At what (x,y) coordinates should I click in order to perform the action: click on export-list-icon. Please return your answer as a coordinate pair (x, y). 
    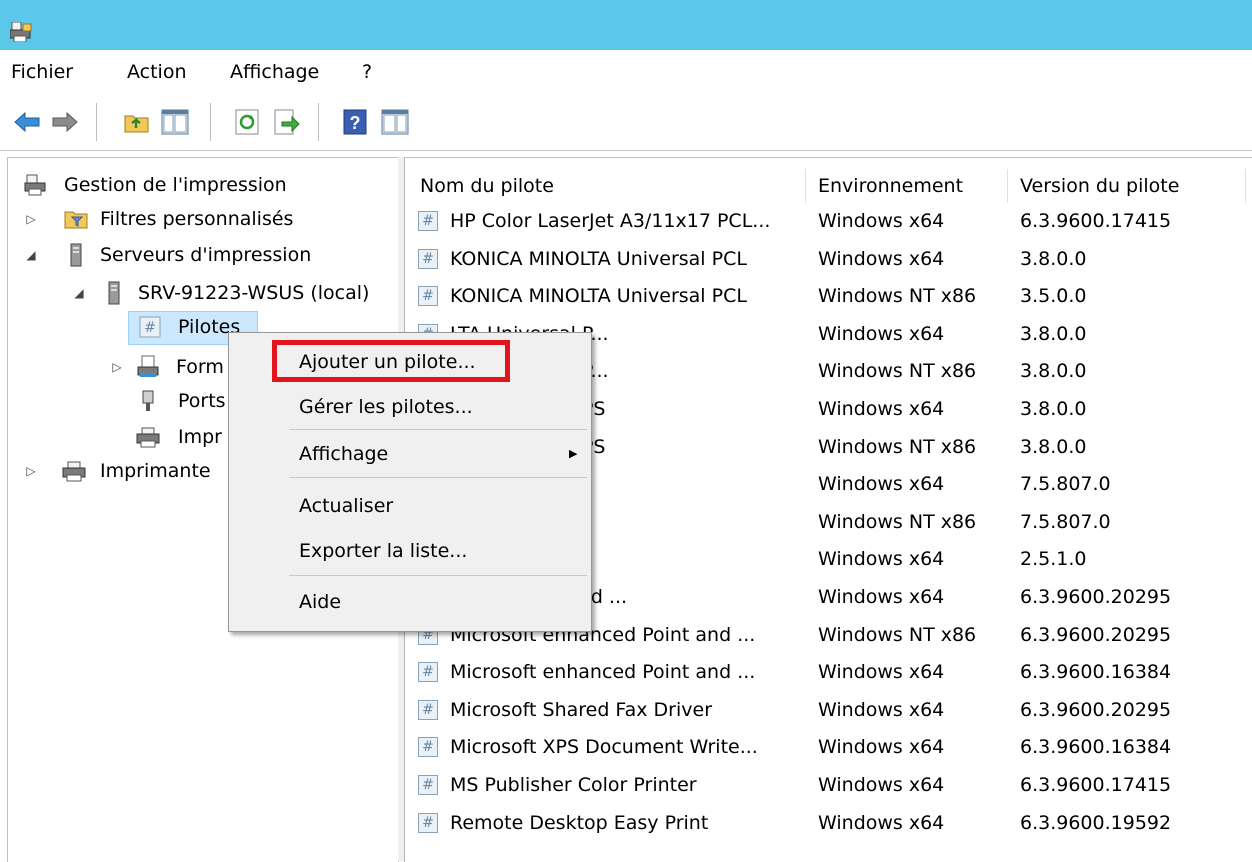
    Looking at the image, I should click on (287, 122).